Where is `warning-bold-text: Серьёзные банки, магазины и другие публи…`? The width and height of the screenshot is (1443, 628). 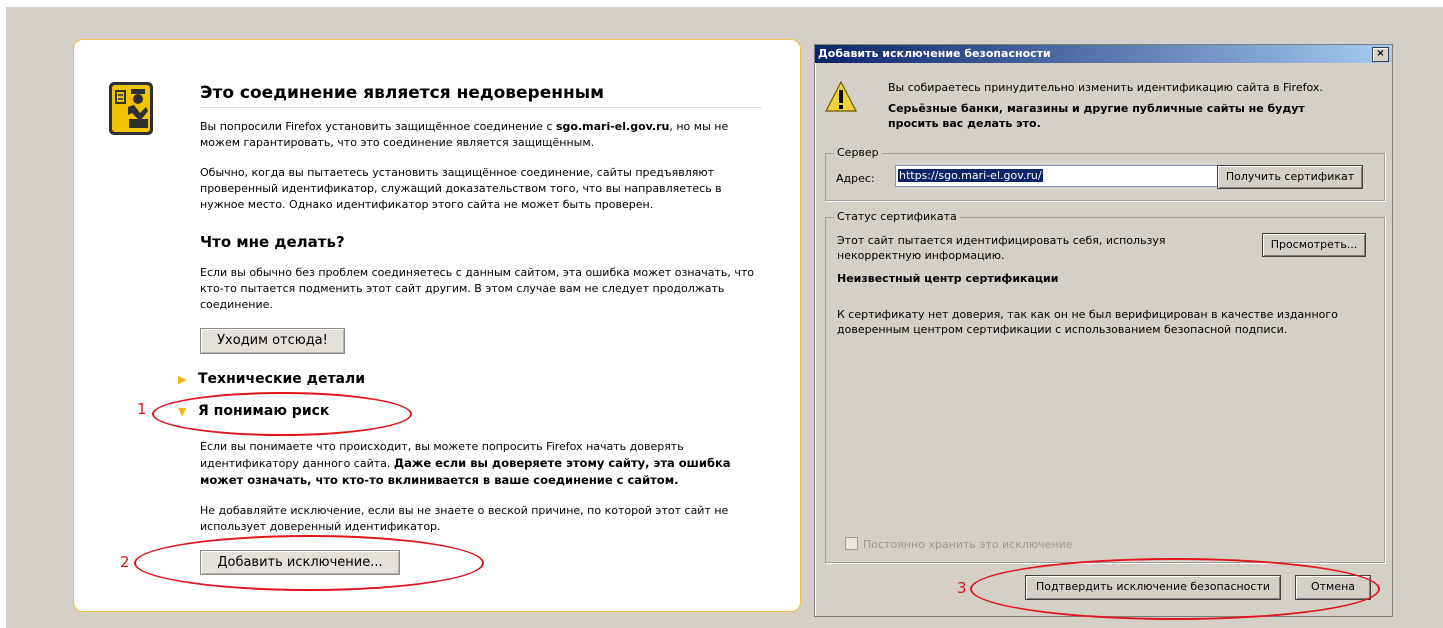 warning-bold-text: Серьёзные банки, магазины и другие публи… is located at coordinates (1096, 116).